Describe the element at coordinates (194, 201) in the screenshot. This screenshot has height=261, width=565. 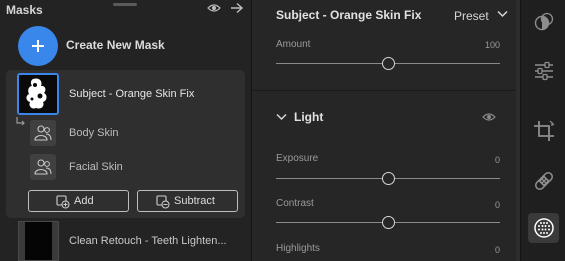
I see `subtract-button-label: Subtract` at that location.